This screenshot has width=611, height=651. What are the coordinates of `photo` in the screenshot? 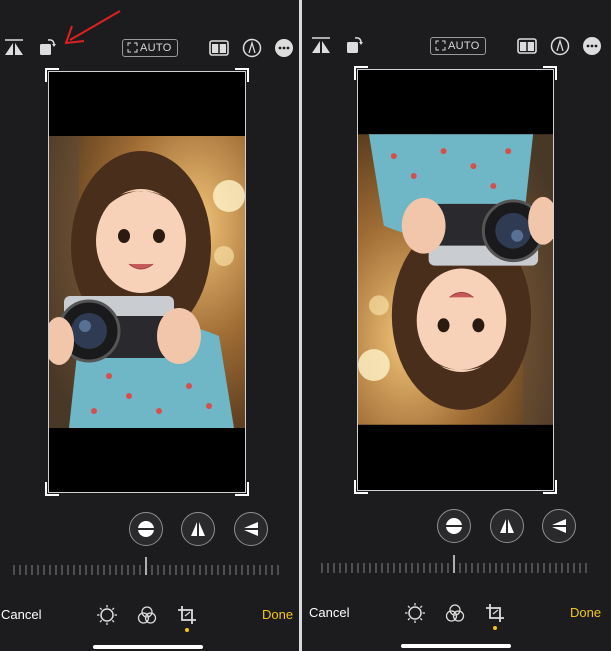 It's located at (147, 282).